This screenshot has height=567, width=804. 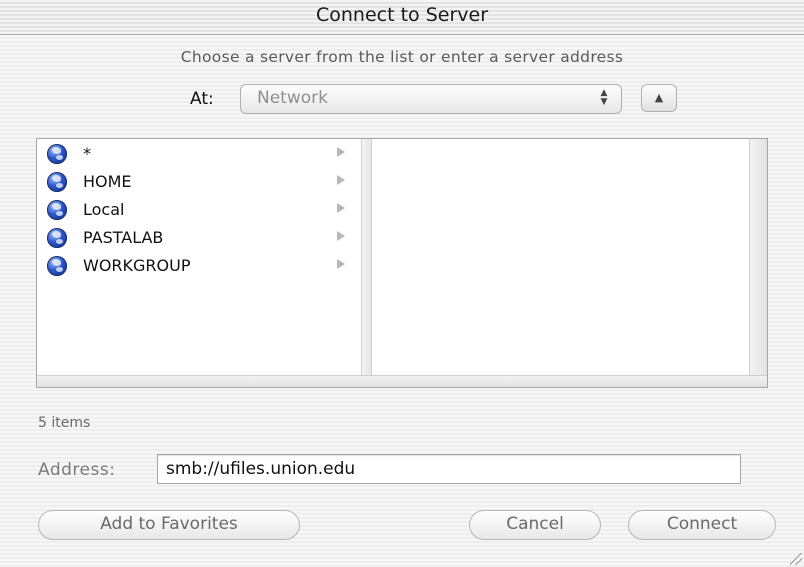 I want to click on list-item-home: HOME, so click(x=202, y=183).